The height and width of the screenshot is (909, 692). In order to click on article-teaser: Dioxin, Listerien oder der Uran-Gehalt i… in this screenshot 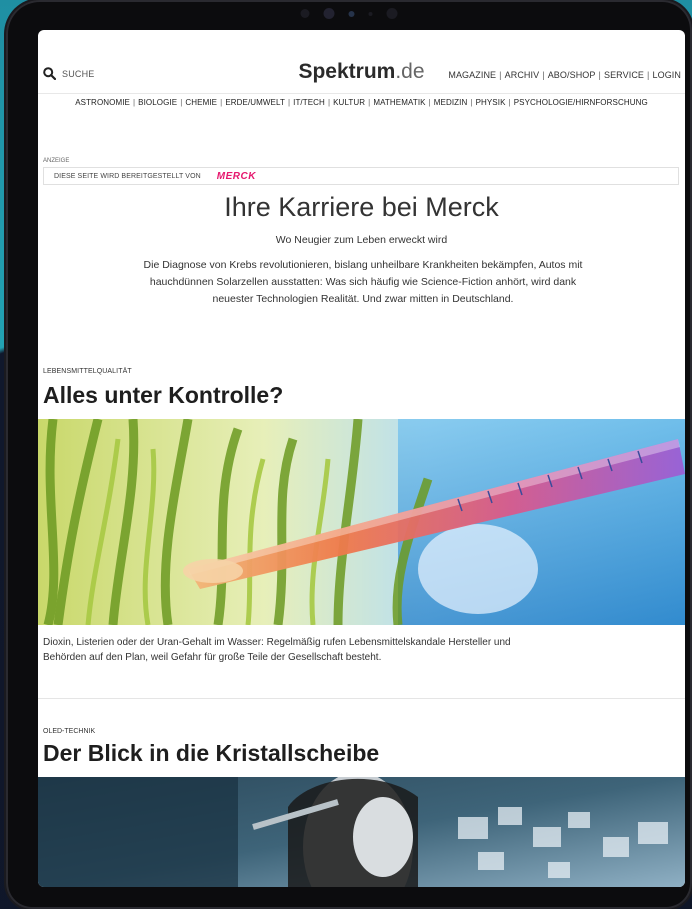, I will do `click(277, 650)`.